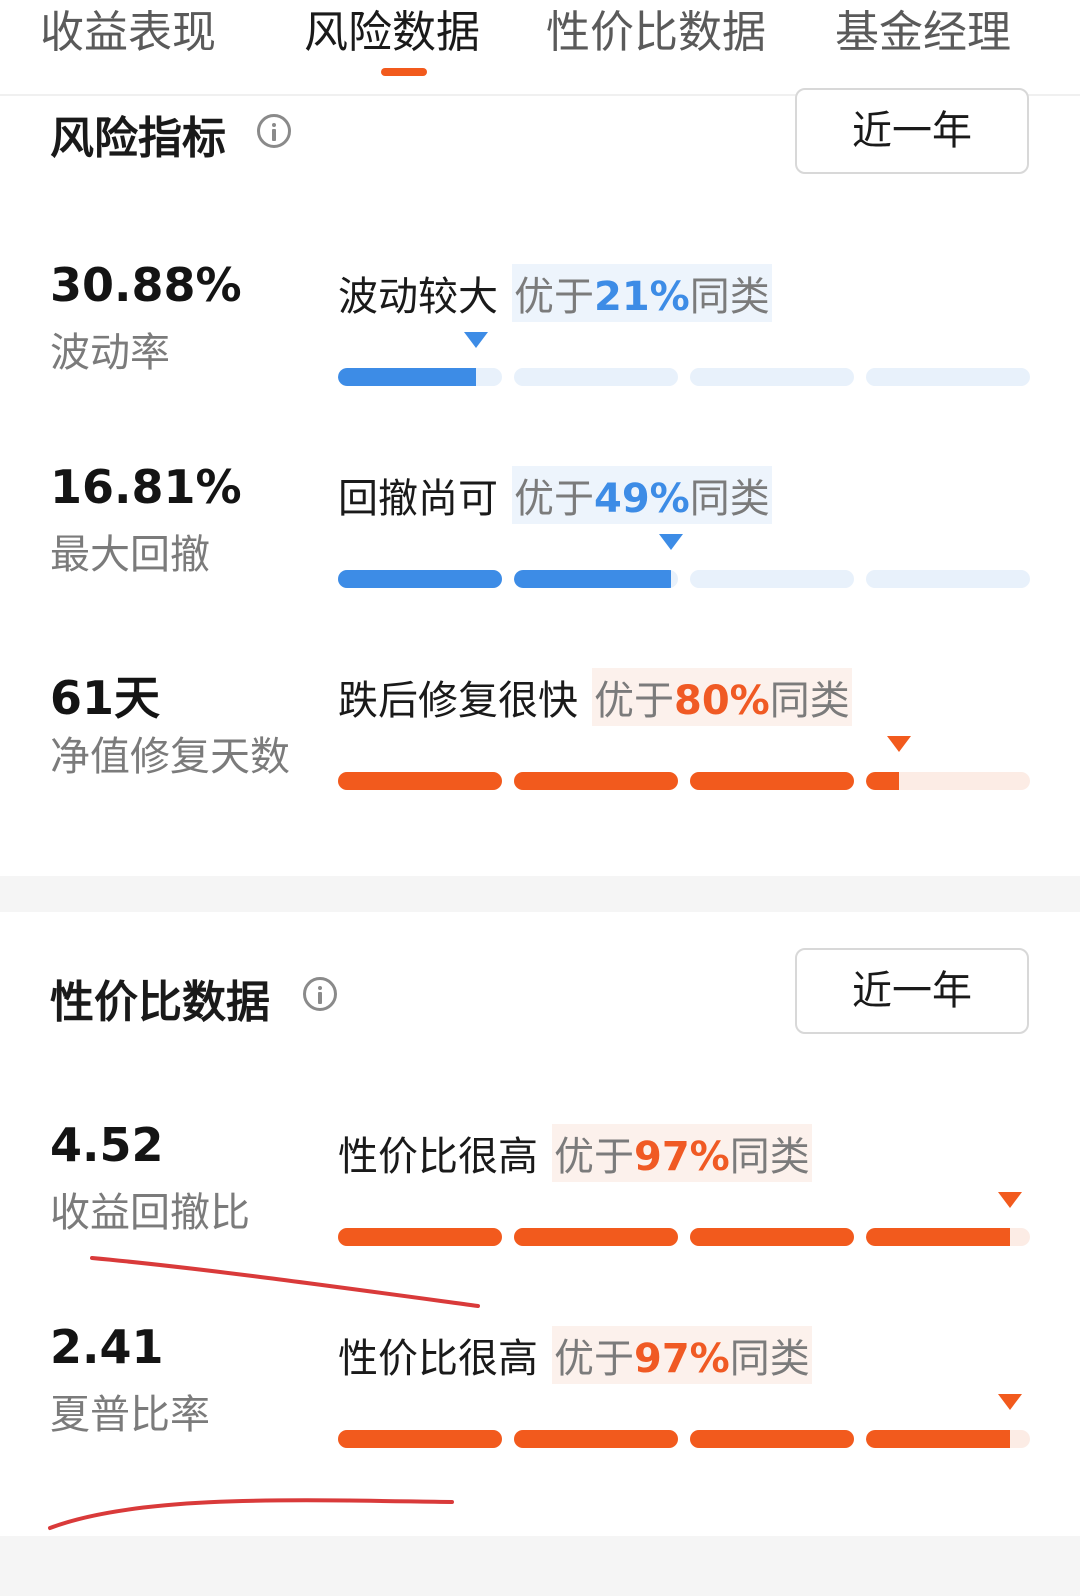 Image resolution: width=1080 pixels, height=1596 pixels. What do you see at coordinates (458, 701) in the screenshot?
I see `assessment-text: 跌后修复很快` at bounding box center [458, 701].